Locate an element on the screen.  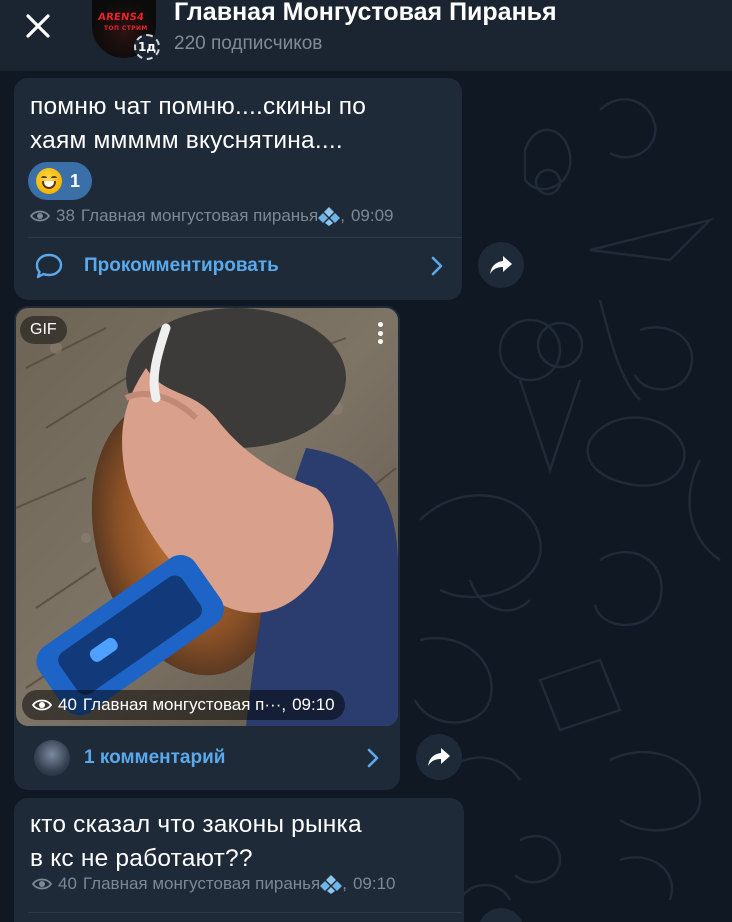
gif-badge: GIF is located at coordinates (43, 330).